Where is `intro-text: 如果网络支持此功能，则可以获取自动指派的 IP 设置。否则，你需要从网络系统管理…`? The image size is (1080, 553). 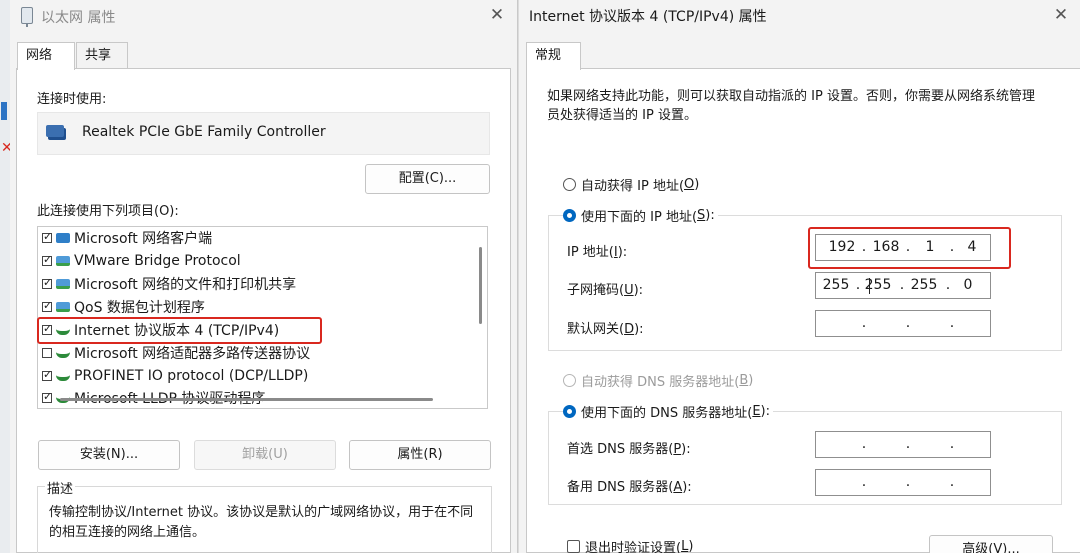 intro-text: 如果网络支持此功能，则可以获取自动指派的 IP 设置。否则，你需要从网络系统管理… is located at coordinates (791, 106).